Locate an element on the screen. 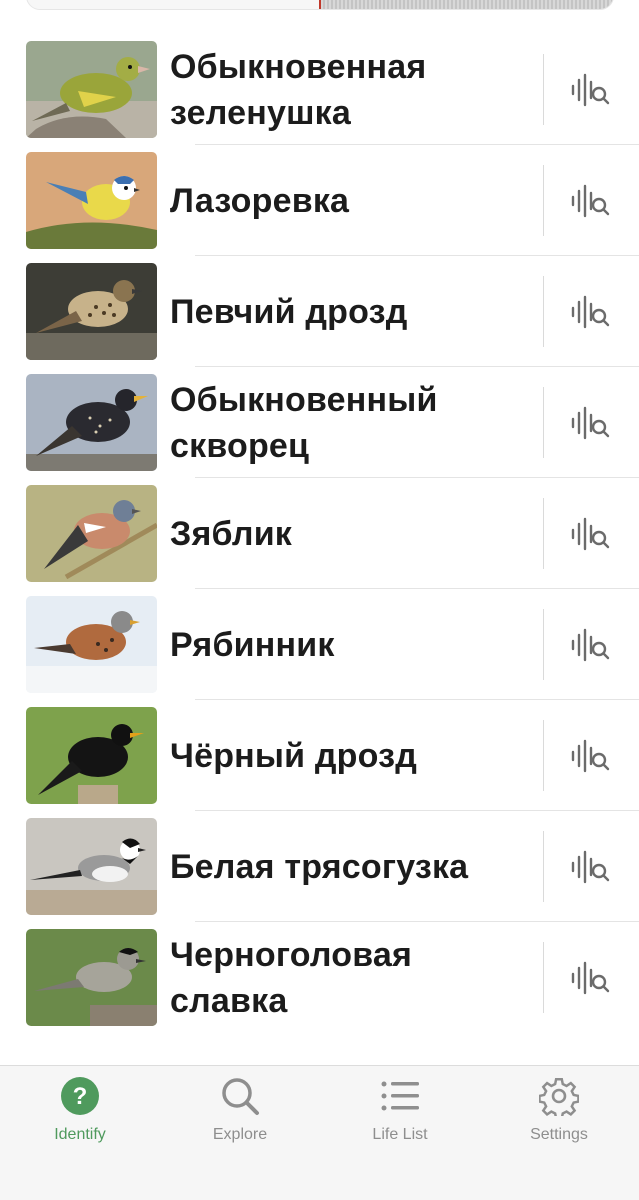 The height and width of the screenshot is (1200, 639). bird-row-blackcap: Черноголовая славка is located at coordinates (319, 977).